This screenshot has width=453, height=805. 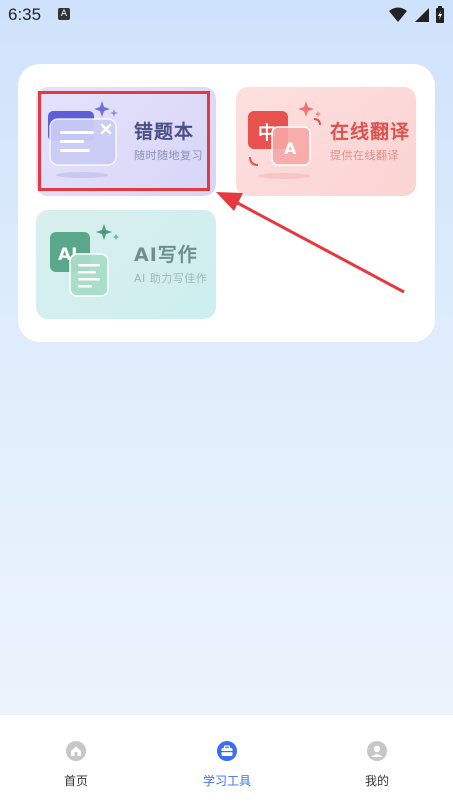 What do you see at coordinates (166, 255) in the screenshot?
I see `ai-writing-title: AI写作` at bounding box center [166, 255].